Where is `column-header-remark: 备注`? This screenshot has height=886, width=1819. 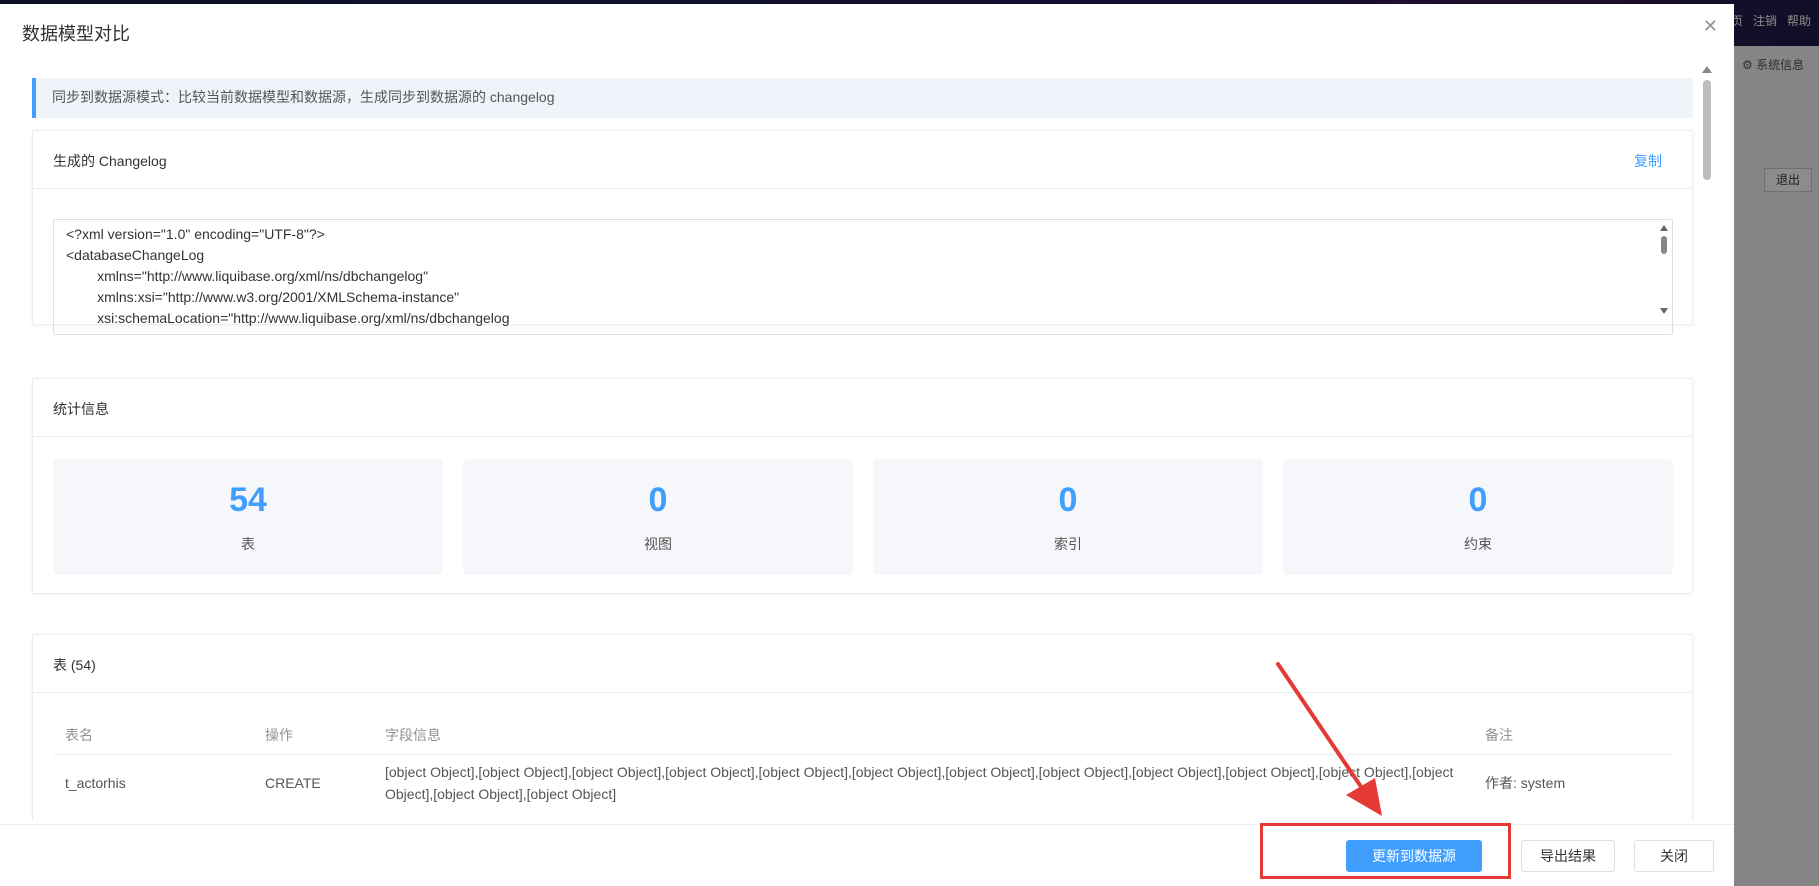 column-header-remark: 备注 is located at coordinates (1499, 735).